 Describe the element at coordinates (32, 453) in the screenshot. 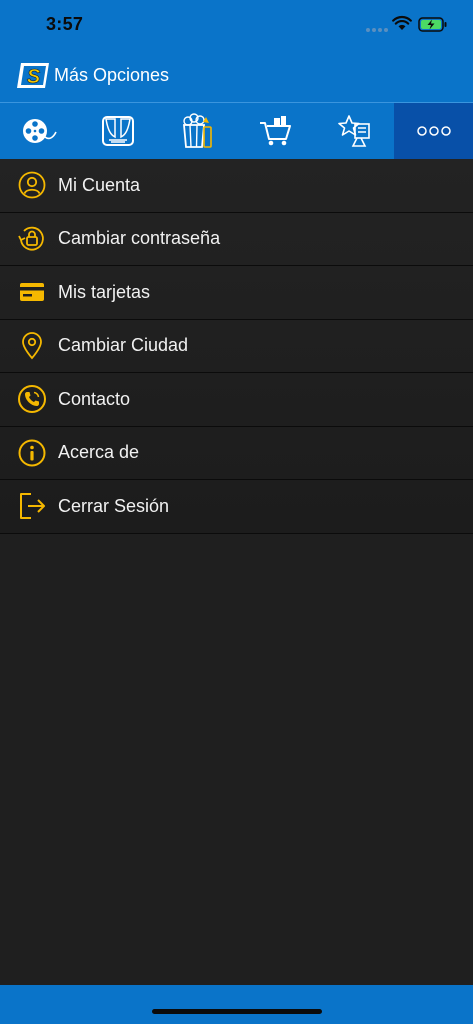

I see `info-icon` at that location.